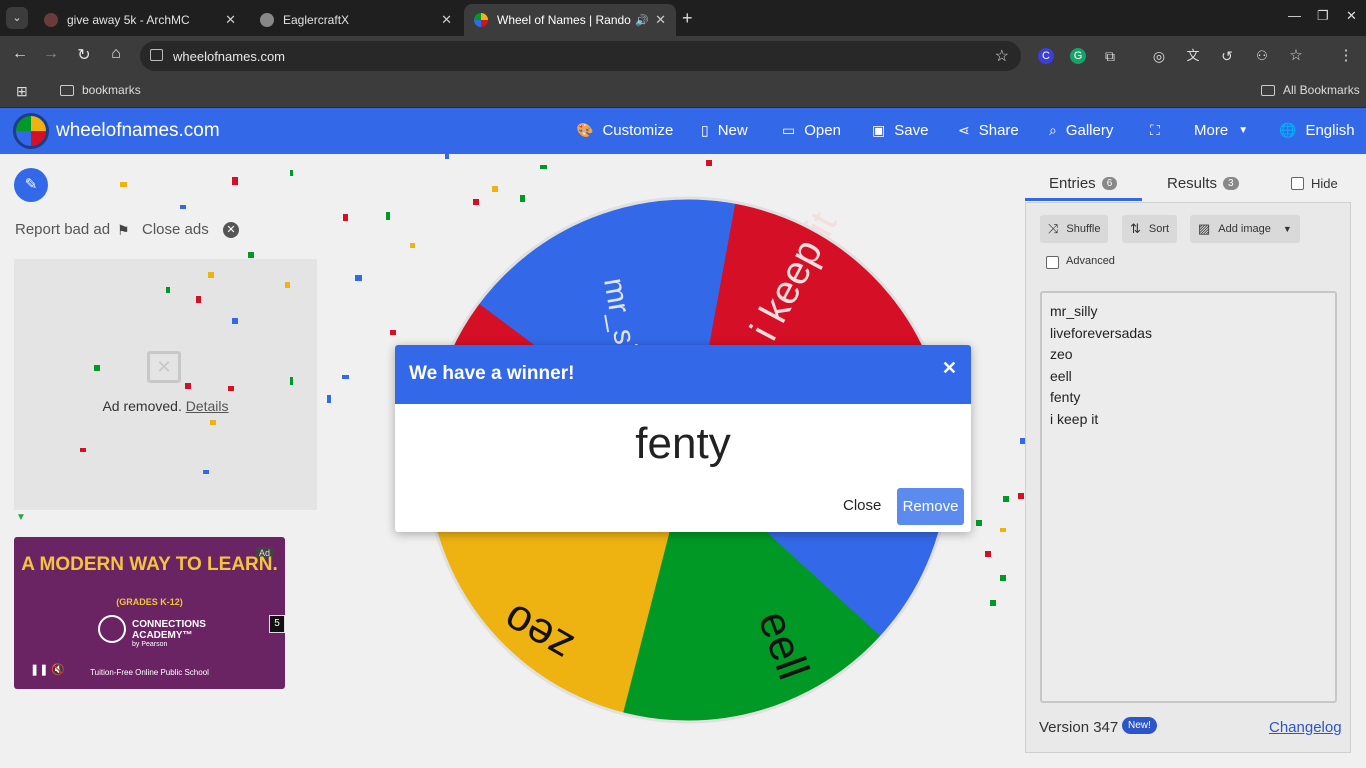 The width and height of the screenshot is (1366, 768). What do you see at coordinates (22, 91) in the screenshot?
I see `apps-grid-icon: ⊞` at bounding box center [22, 91].